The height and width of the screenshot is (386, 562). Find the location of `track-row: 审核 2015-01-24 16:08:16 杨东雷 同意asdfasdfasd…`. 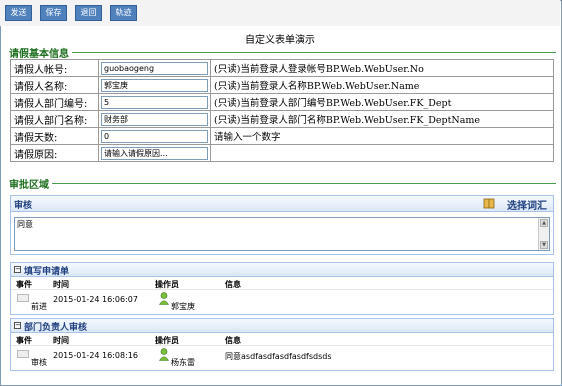

track-row: 审核 2015-01-24 16:08:16 杨东雷 同意asdfasdfasd… is located at coordinates (282, 358).